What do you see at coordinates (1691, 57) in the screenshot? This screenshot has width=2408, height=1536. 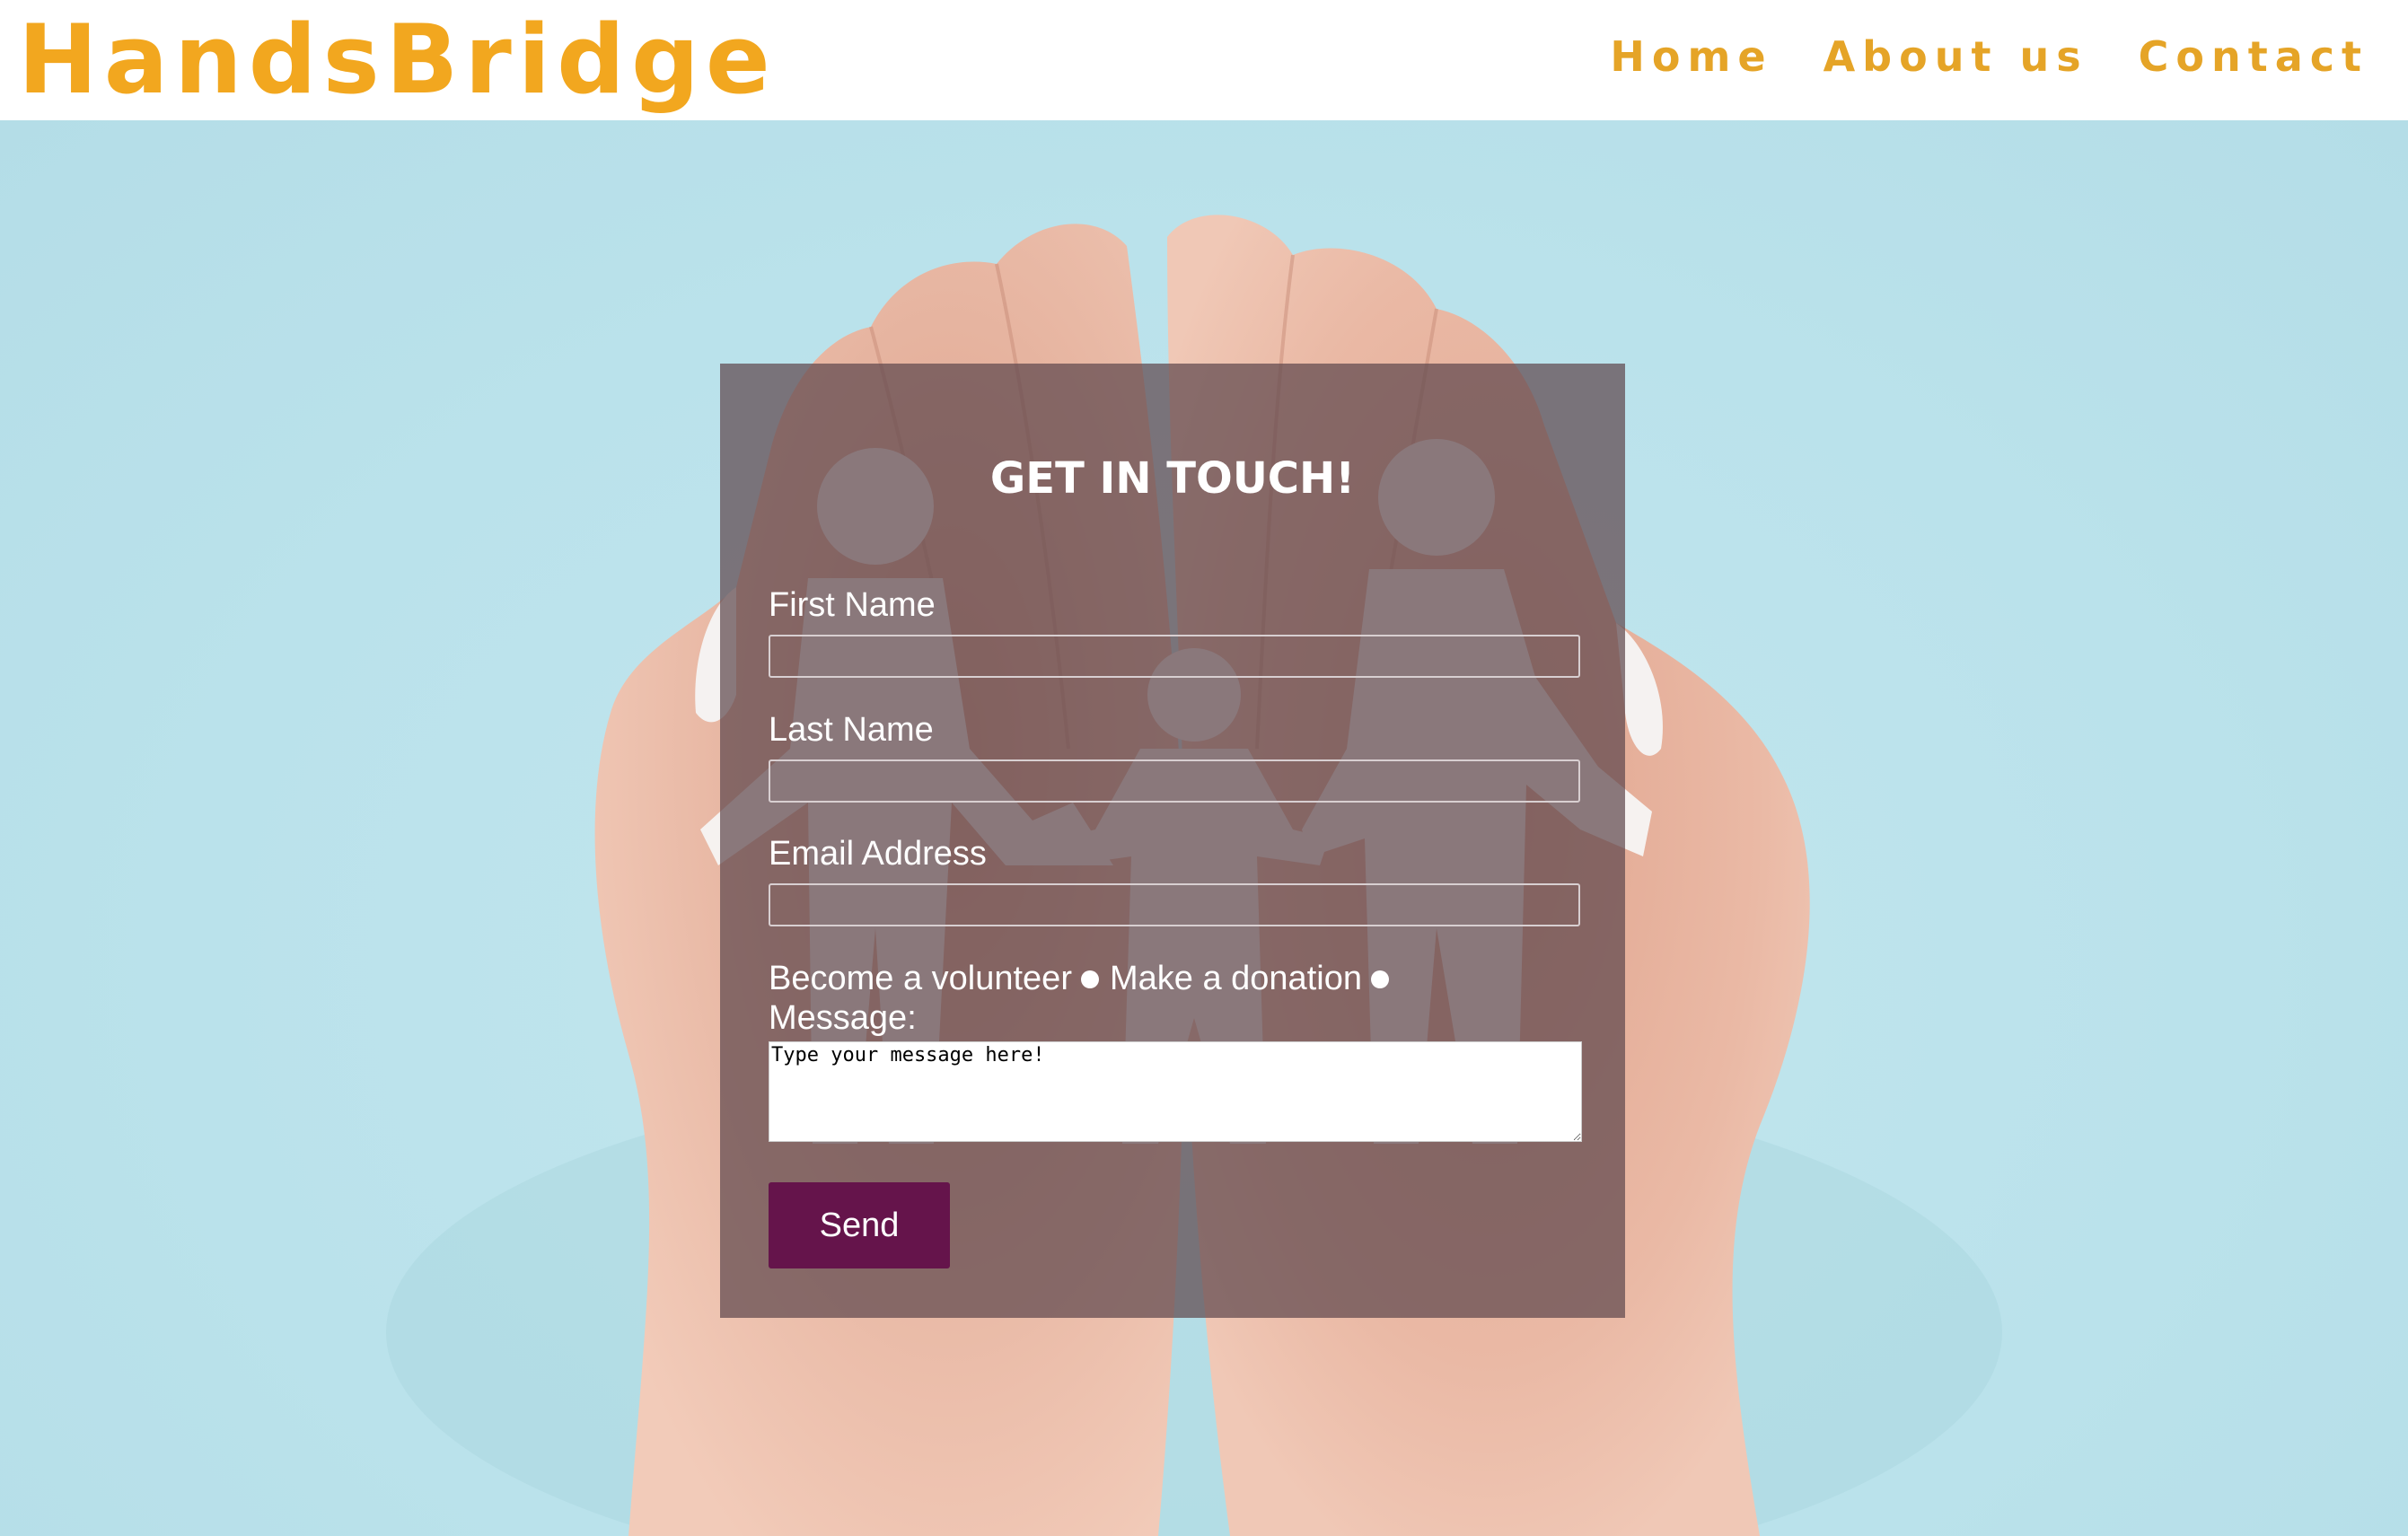 I see `nav-home-link: Home` at bounding box center [1691, 57].